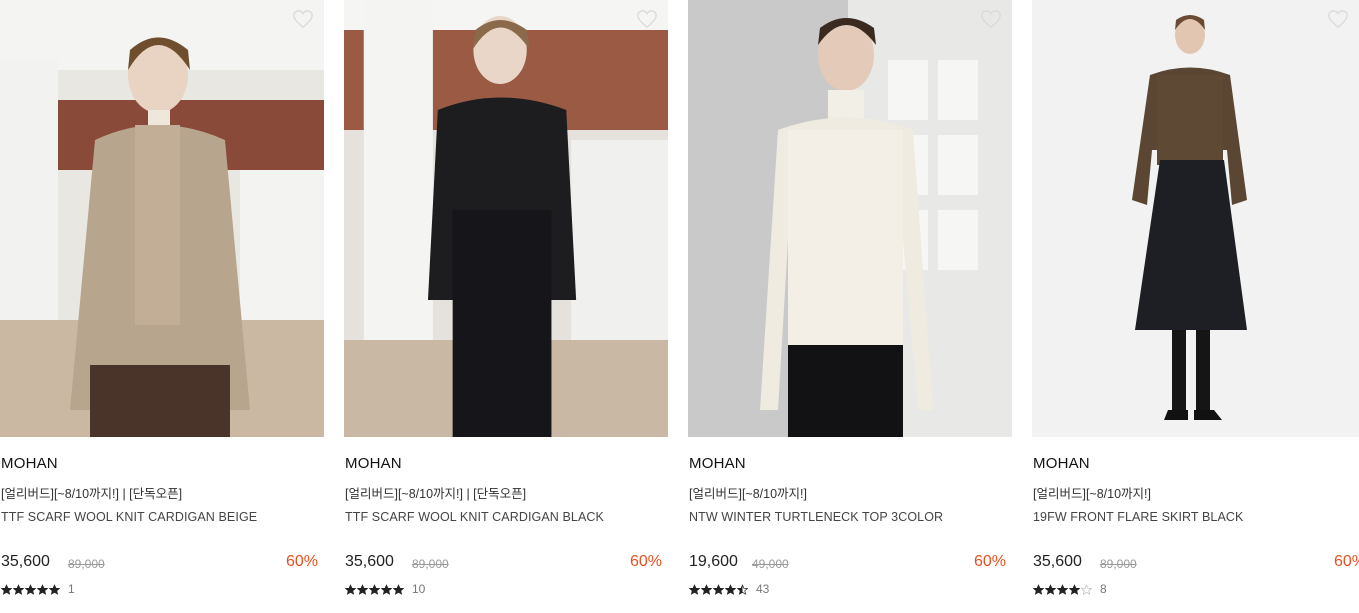  Describe the element at coordinates (1138, 517) in the screenshot. I see `product-name: 19FW FRONT FLARE SKIRT BLACK` at that location.